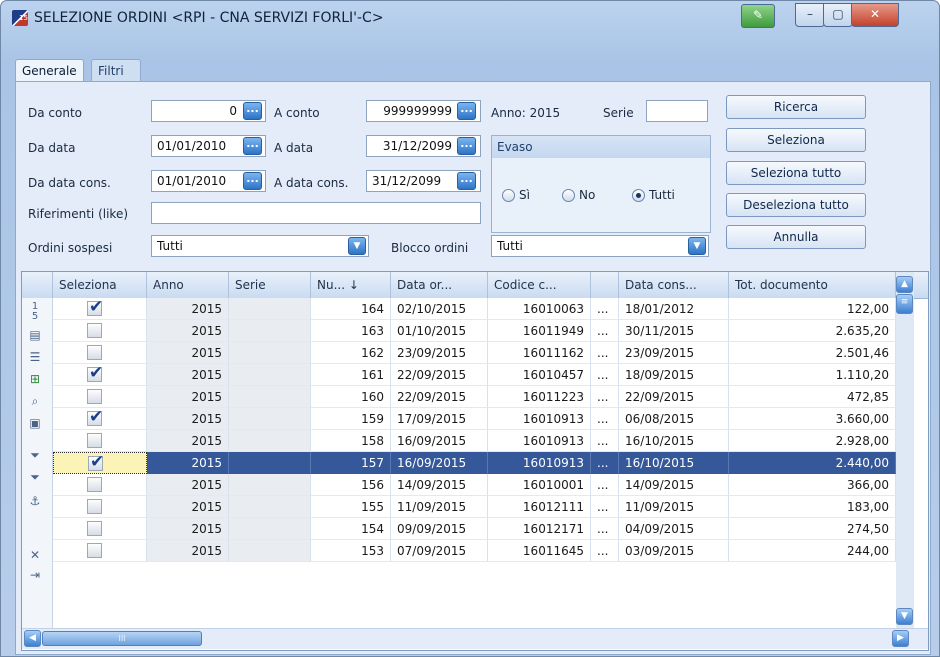  Describe the element at coordinates (904, 284) in the screenshot. I see `scroll-up-icon: ▲` at that location.